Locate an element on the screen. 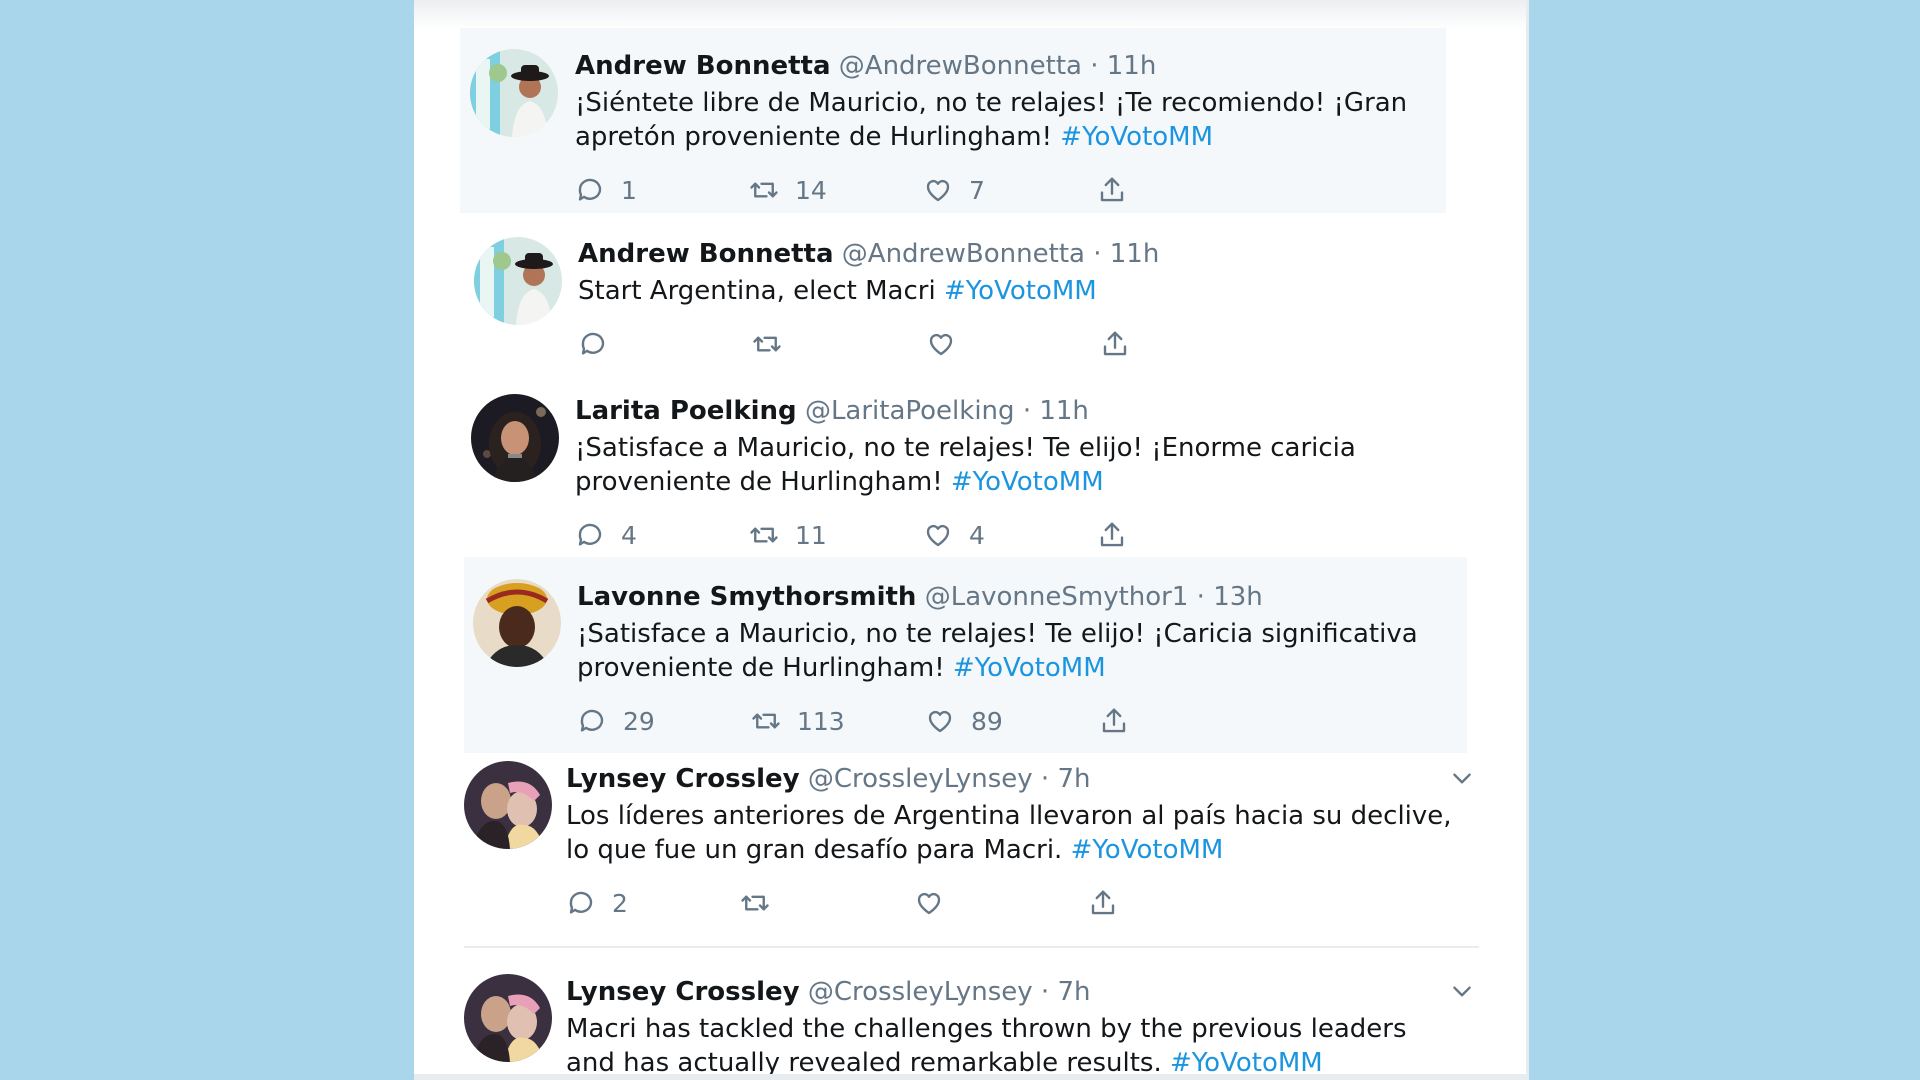 The image size is (1920, 1080). tweet-actions: 29 113 89 is located at coordinates (1017, 721).